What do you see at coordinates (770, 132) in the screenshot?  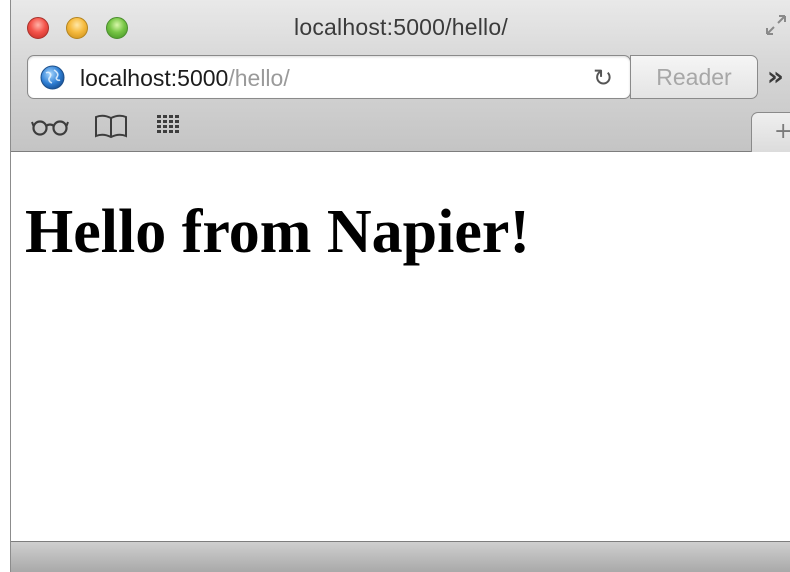 I see `new-tab-button: +` at bounding box center [770, 132].